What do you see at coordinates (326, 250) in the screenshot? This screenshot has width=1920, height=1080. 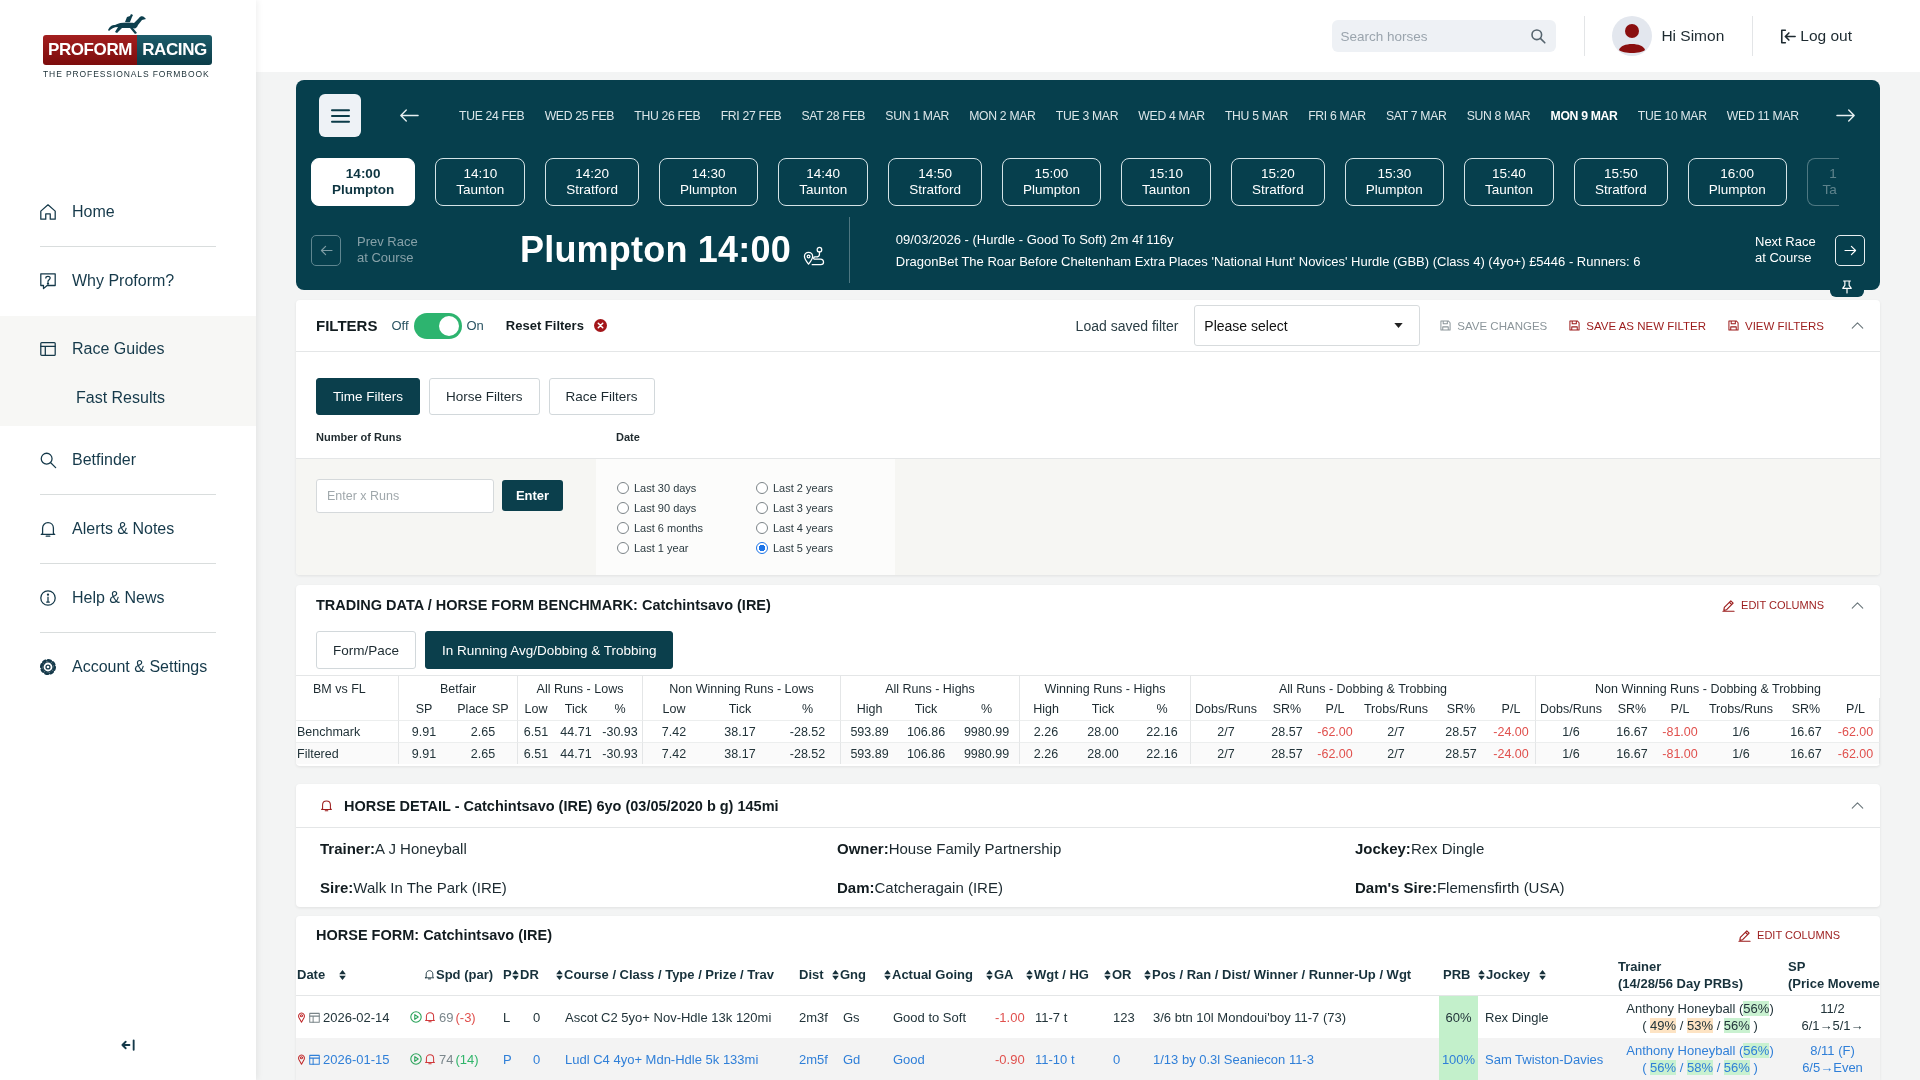 I see `prev-race-button` at bounding box center [326, 250].